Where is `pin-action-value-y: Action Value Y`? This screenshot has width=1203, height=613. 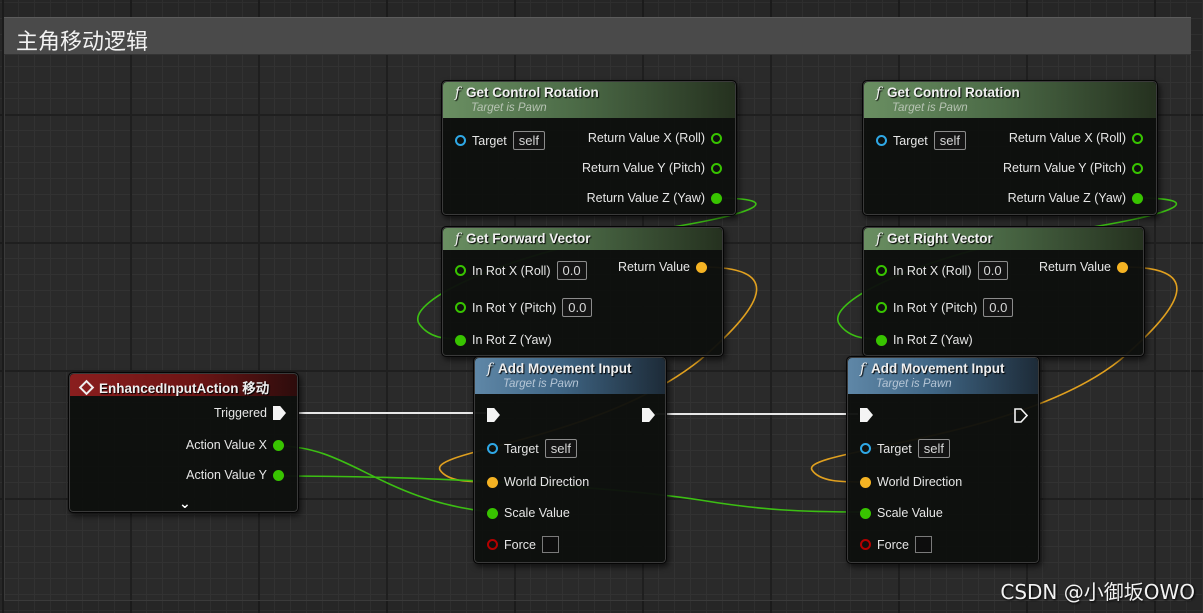 pin-action-value-y: Action Value Y is located at coordinates (235, 475).